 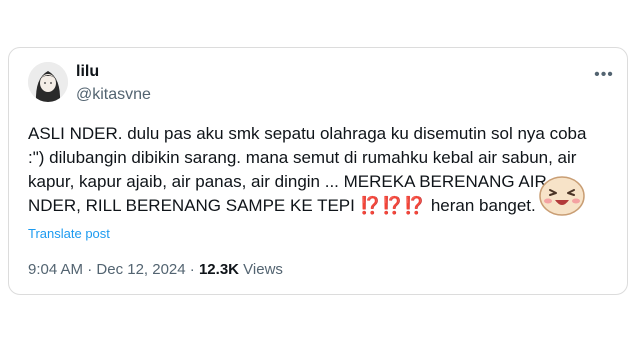 I want to click on tweet-text-end: heran banget., so click(x=481, y=205).